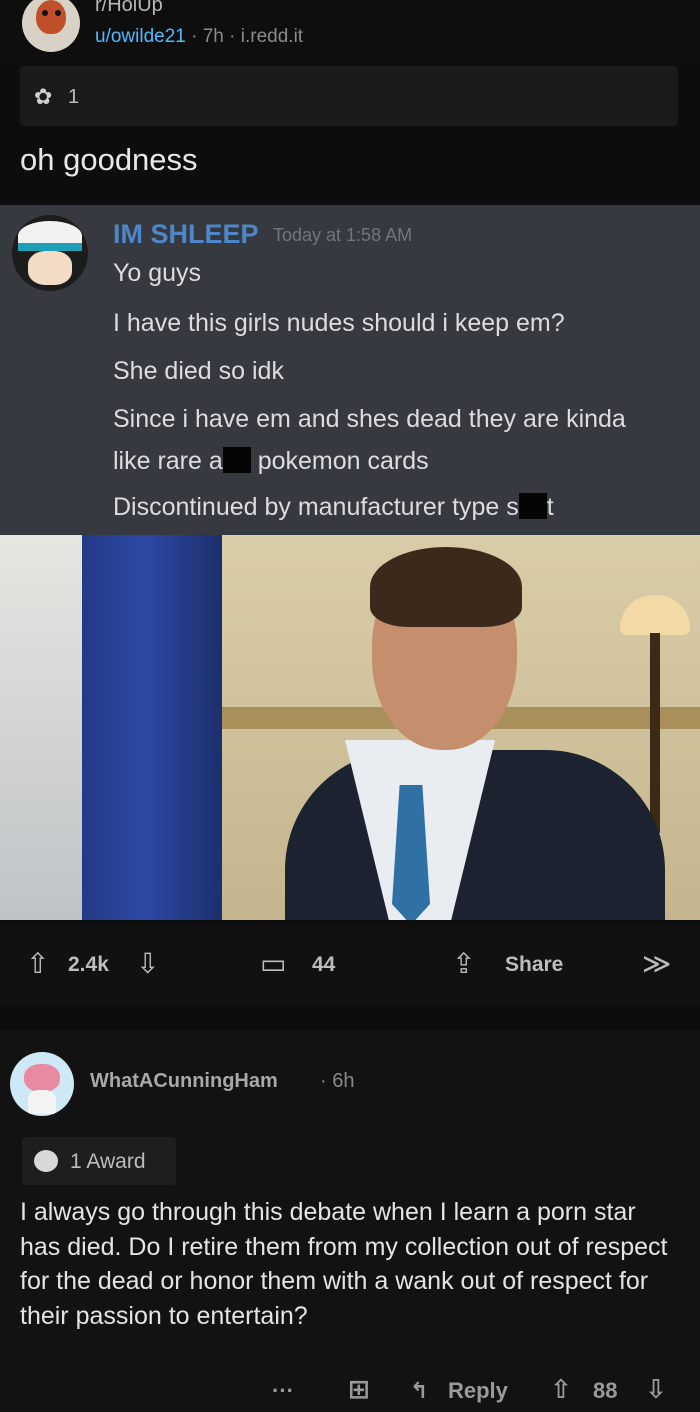  Describe the element at coordinates (198, 371) in the screenshot. I see `discord-line: She died so idk` at that location.